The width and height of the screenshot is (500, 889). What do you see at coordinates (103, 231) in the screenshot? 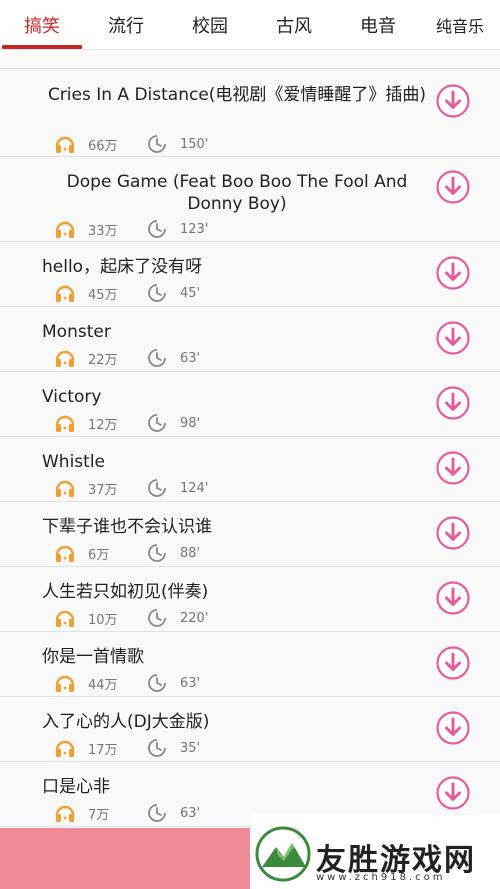
I see `play-count: 33万` at bounding box center [103, 231].